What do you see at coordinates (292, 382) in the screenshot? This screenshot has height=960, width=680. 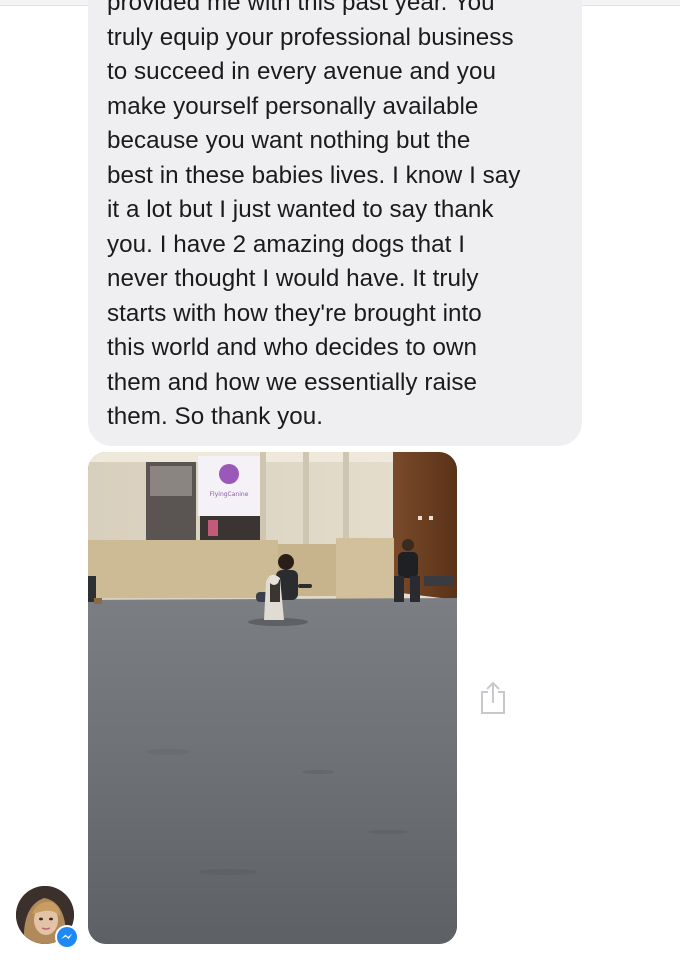 I see `message-line: them and how we essentially raise` at bounding box center [292, 382].